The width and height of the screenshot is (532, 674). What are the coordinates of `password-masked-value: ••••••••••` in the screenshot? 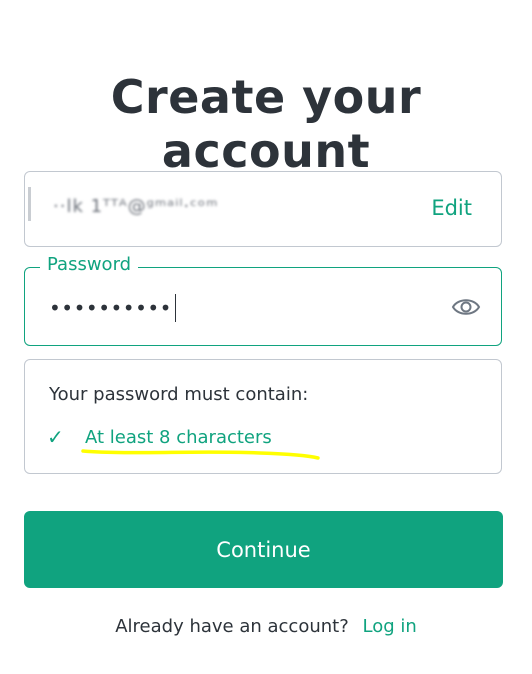 It's located at (110, 308).